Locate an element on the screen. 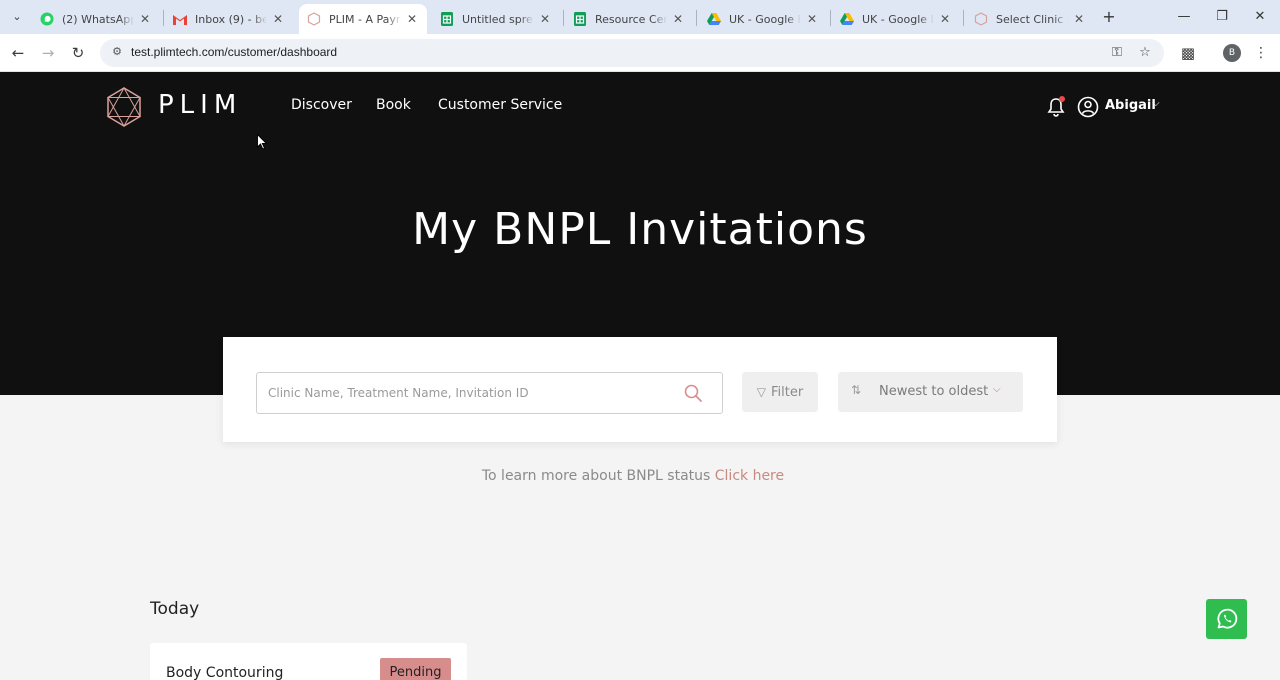 The image size is (1280, 680). tab-title: PLIM - A Payment is located at coordinates (365, 19).